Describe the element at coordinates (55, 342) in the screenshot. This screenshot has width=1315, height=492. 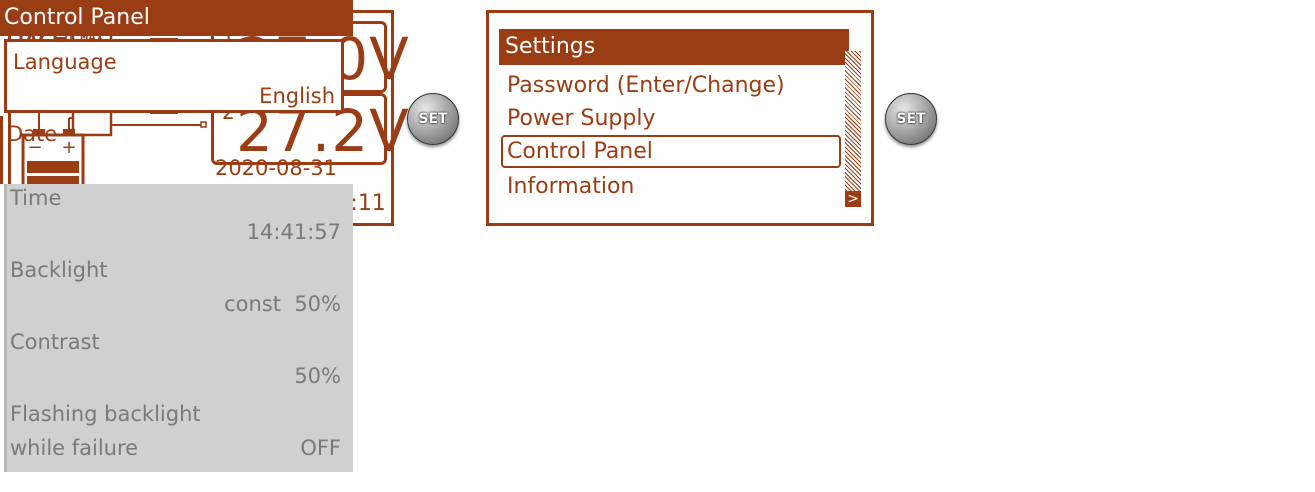
I see `contrast-label: Contrast` at that location.